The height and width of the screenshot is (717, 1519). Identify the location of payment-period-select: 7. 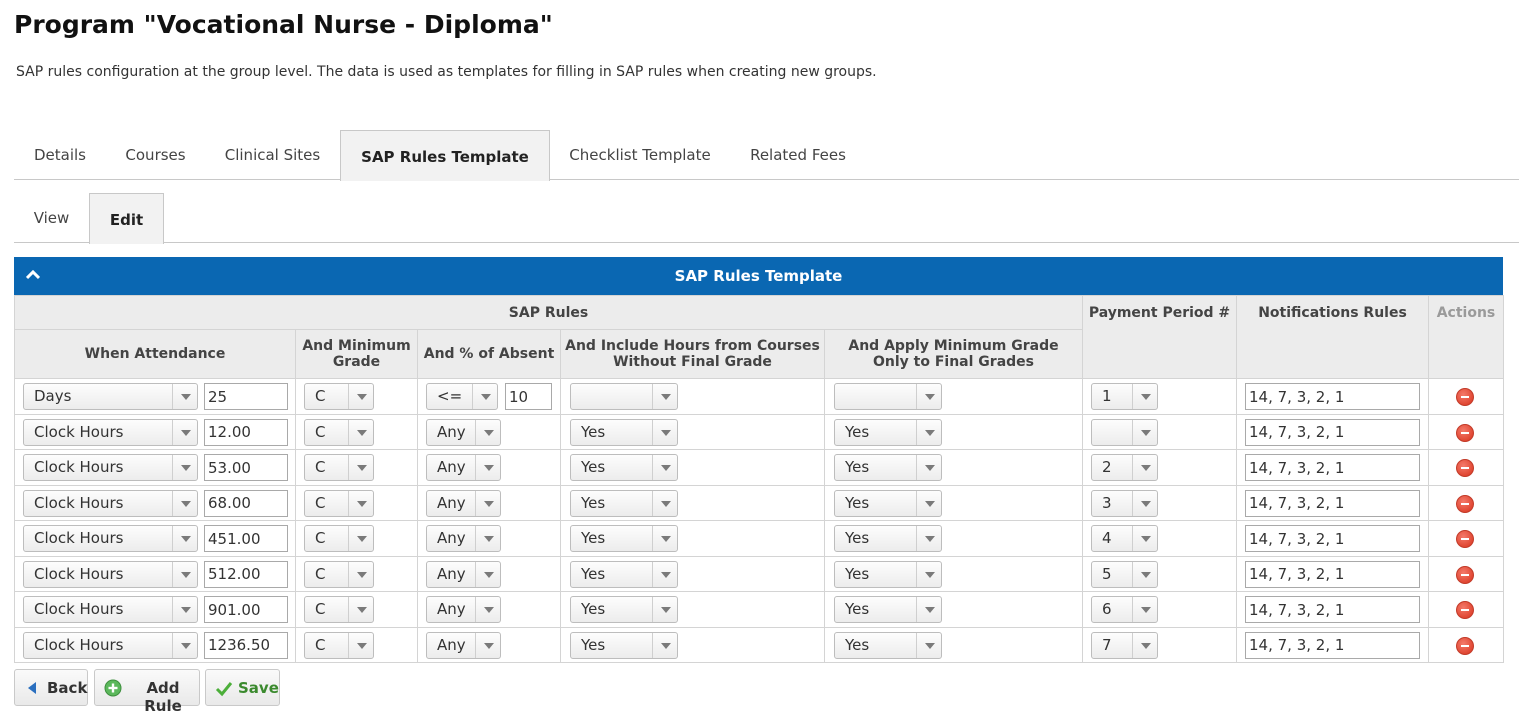
(1124, 645).